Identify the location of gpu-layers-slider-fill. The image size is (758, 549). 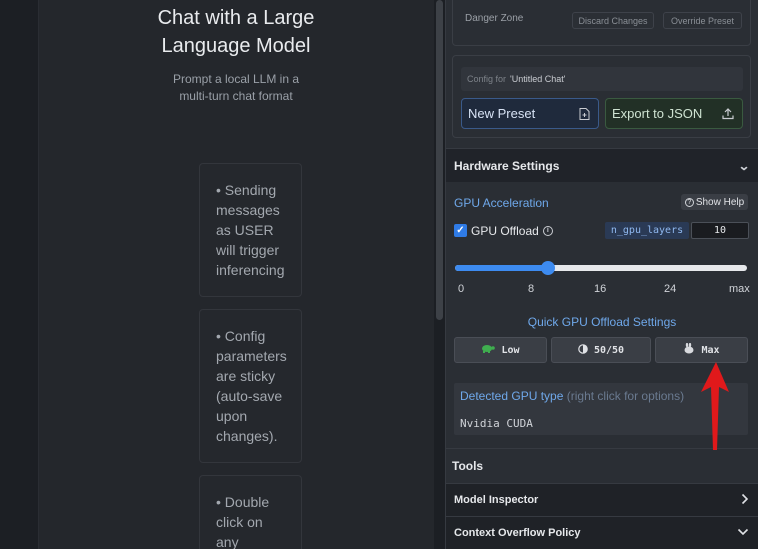
(502, 268).